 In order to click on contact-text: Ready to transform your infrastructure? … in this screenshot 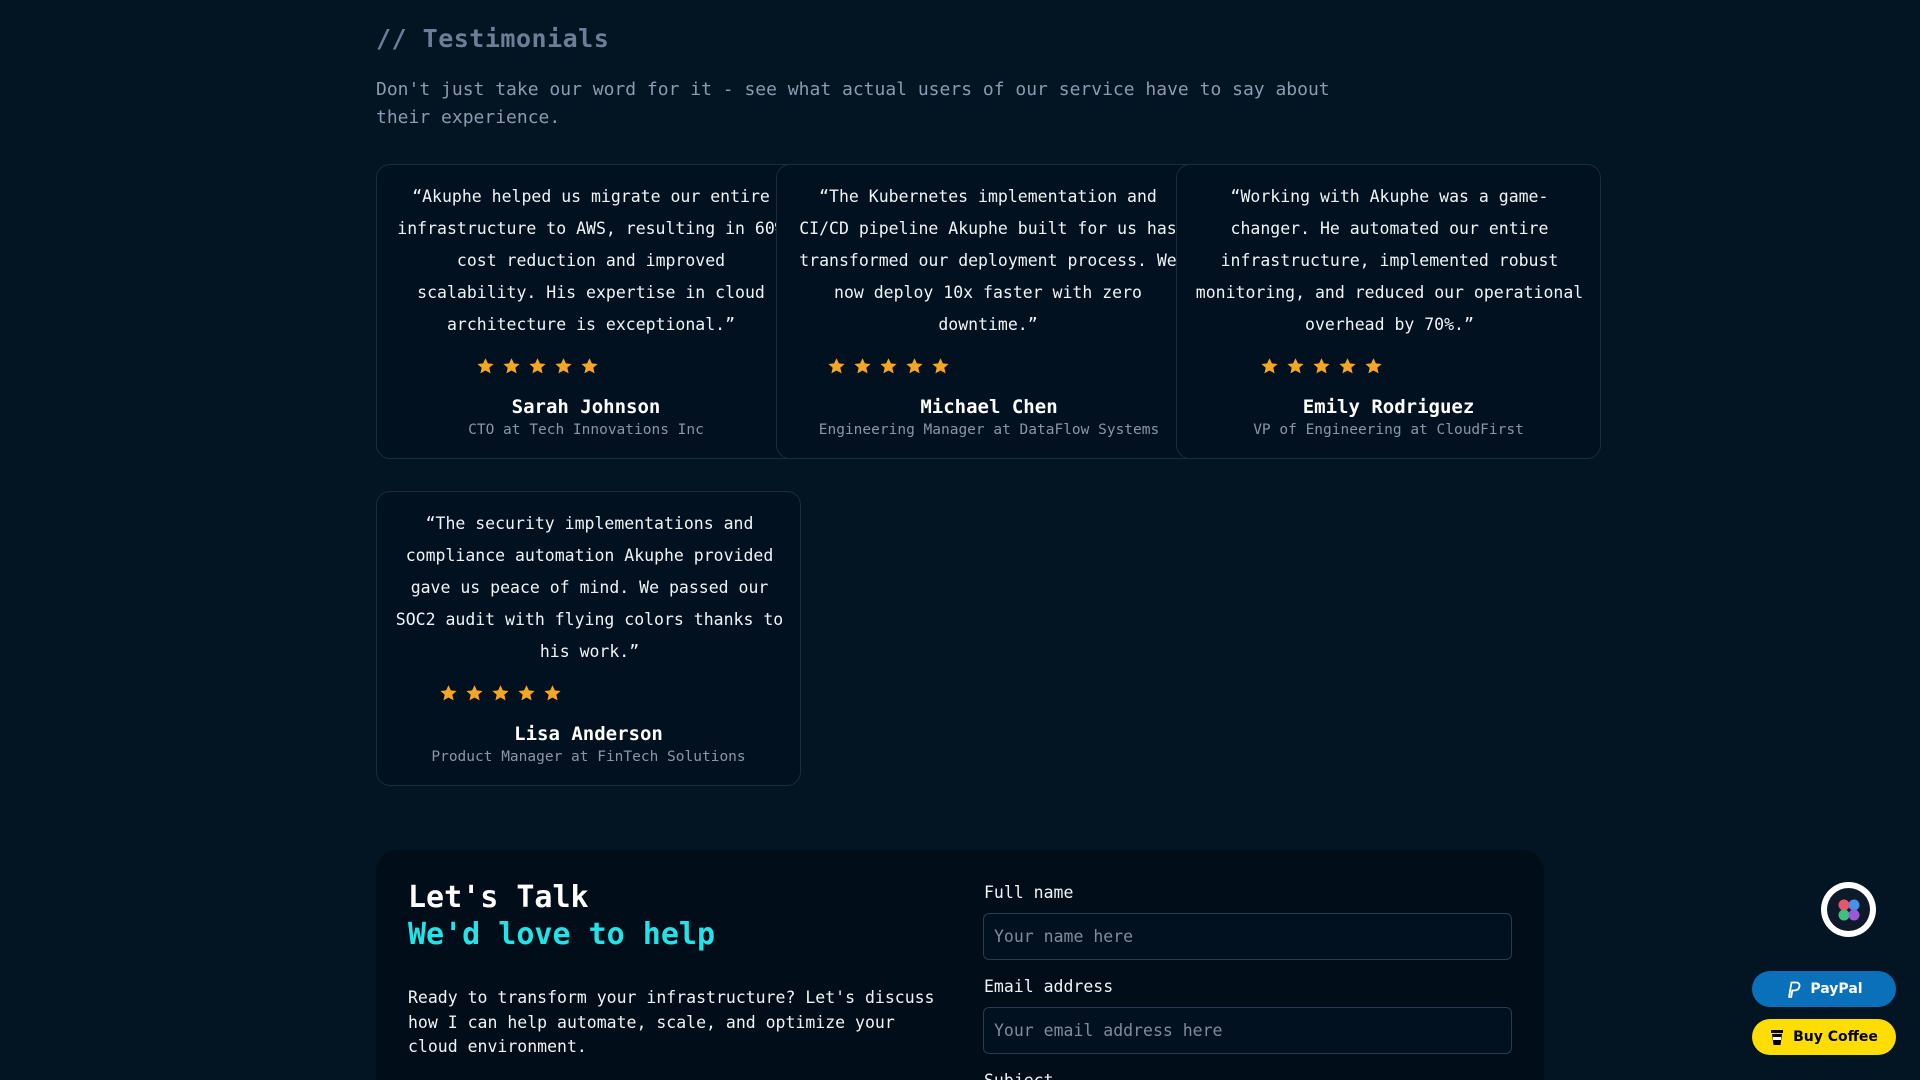, I will do `click(671, 1022)`.